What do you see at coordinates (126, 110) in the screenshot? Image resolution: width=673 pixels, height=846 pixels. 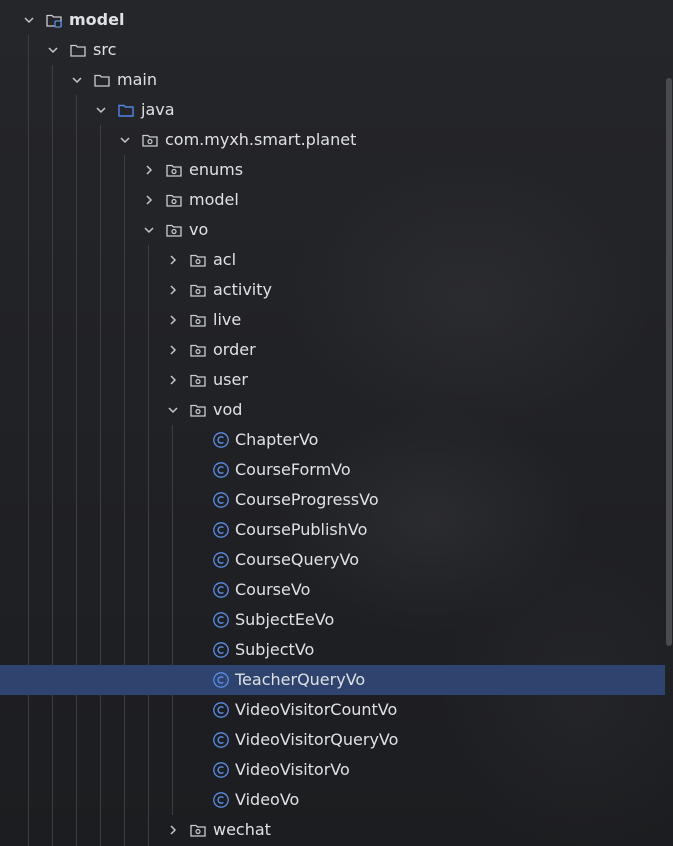 I see `source-root-folder-icon` at bounding box center [126, 110].